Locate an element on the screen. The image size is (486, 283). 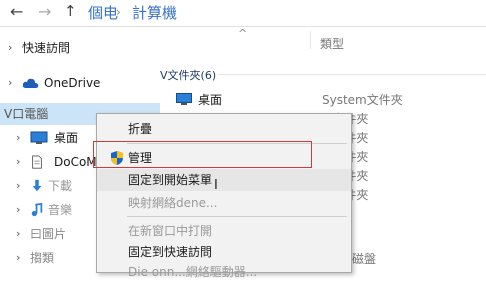
menu-item-collapse: 折疊 is located at coordinates (224, 129).